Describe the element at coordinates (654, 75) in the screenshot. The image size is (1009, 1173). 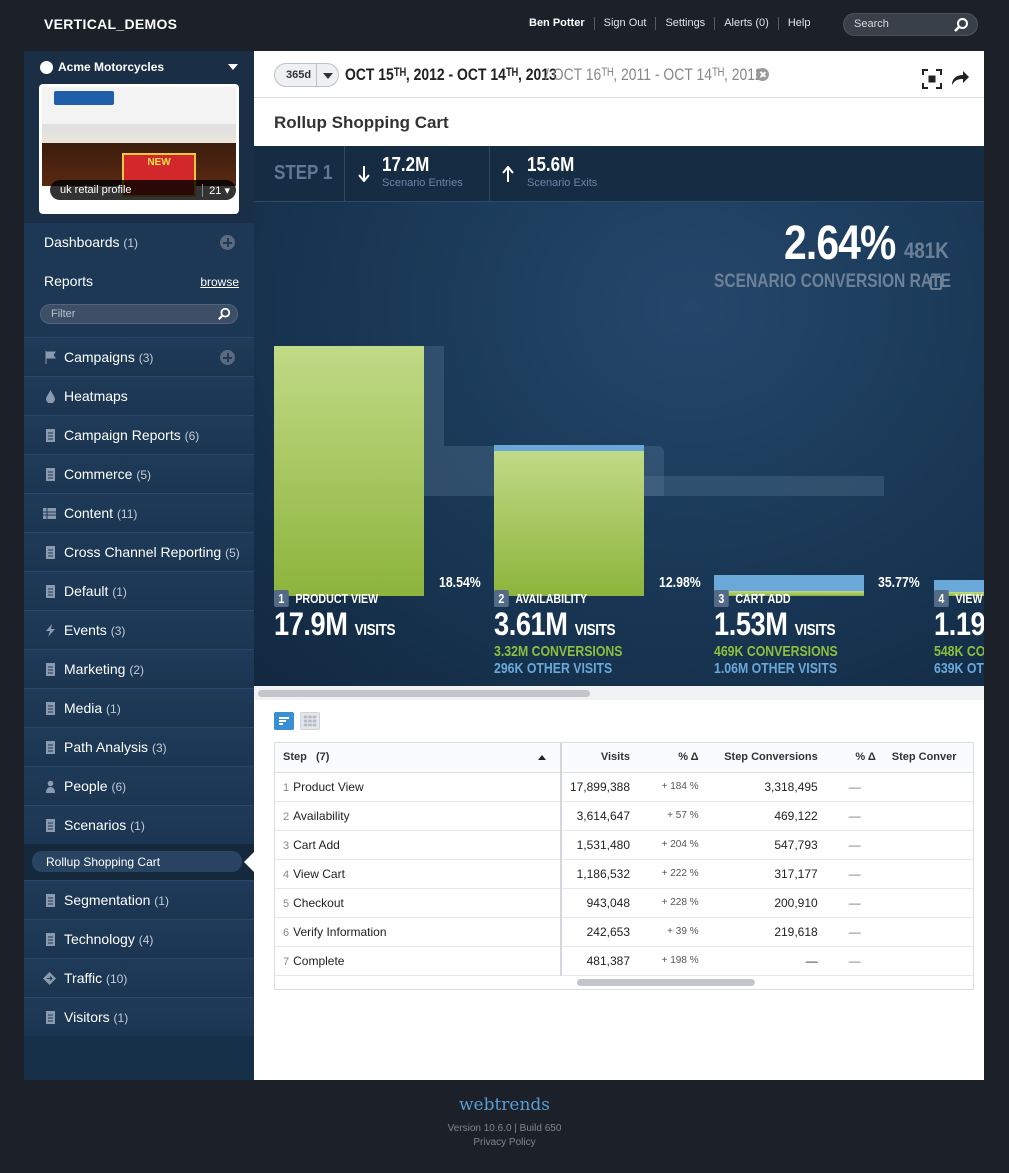
I see `comparison-date-range: / OCT 16ᵀᴴ, 2011 - OCT 14ᵀᴴ, 2012` at that location.